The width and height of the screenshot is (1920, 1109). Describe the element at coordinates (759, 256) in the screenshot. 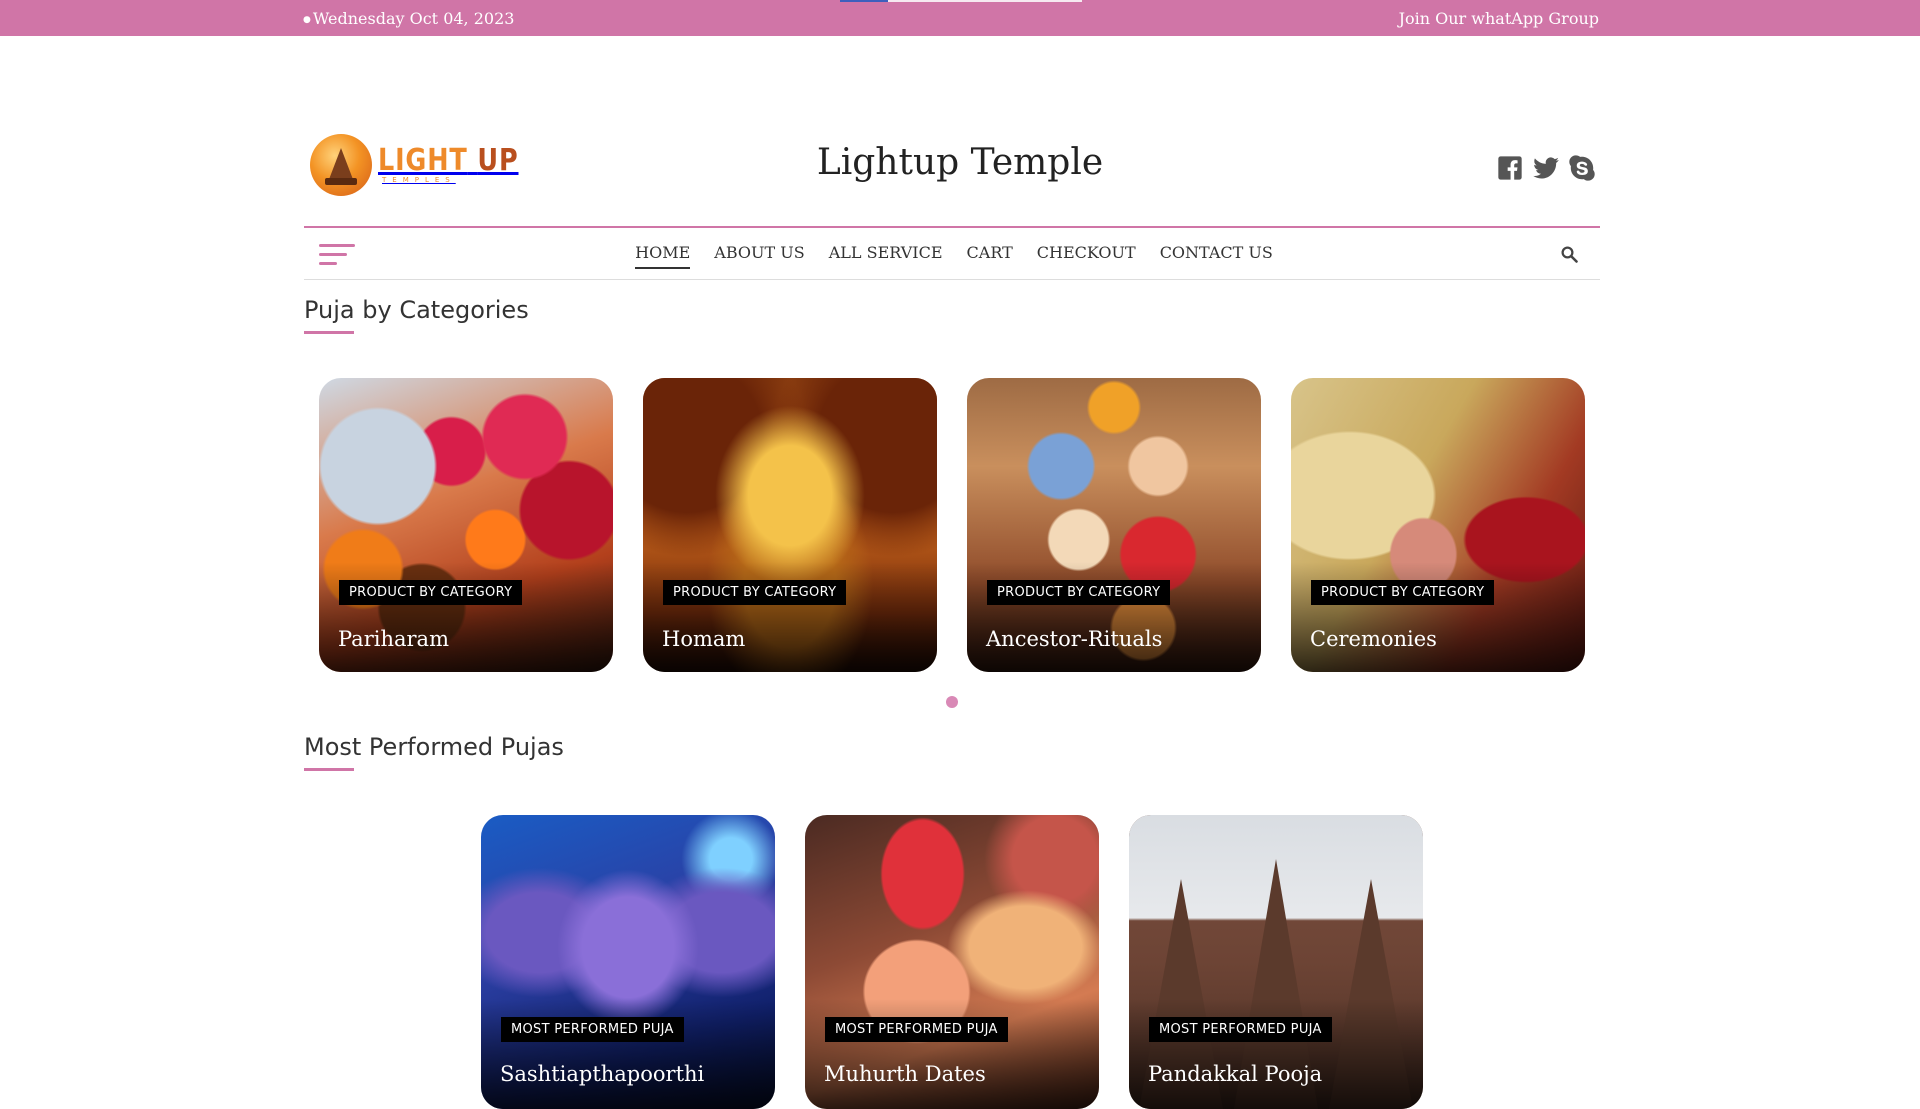

I see `nav-item-about-us: ABOUT US` at that location.